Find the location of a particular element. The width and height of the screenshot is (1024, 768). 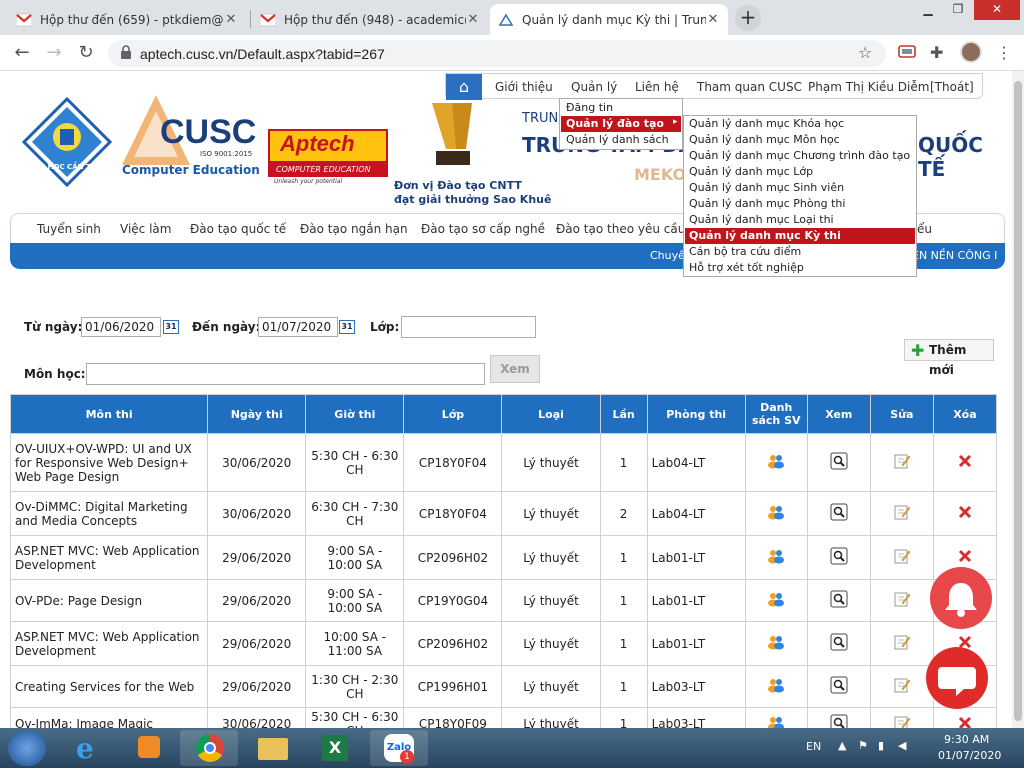

nav-dao-tao-ngan-han: Đào tạo ngắn hạn is located at coordinates (354, 229).